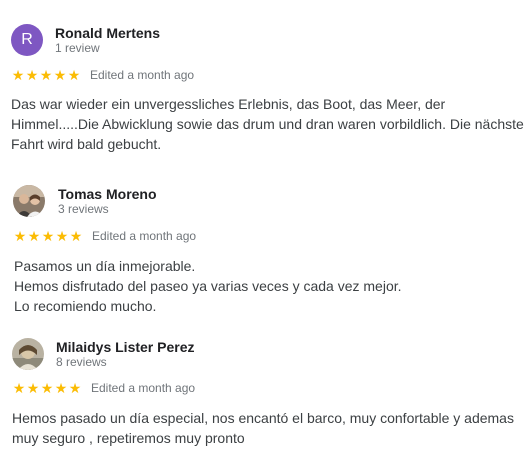  I want to click on avatar-letter: R, so click(27, 39).